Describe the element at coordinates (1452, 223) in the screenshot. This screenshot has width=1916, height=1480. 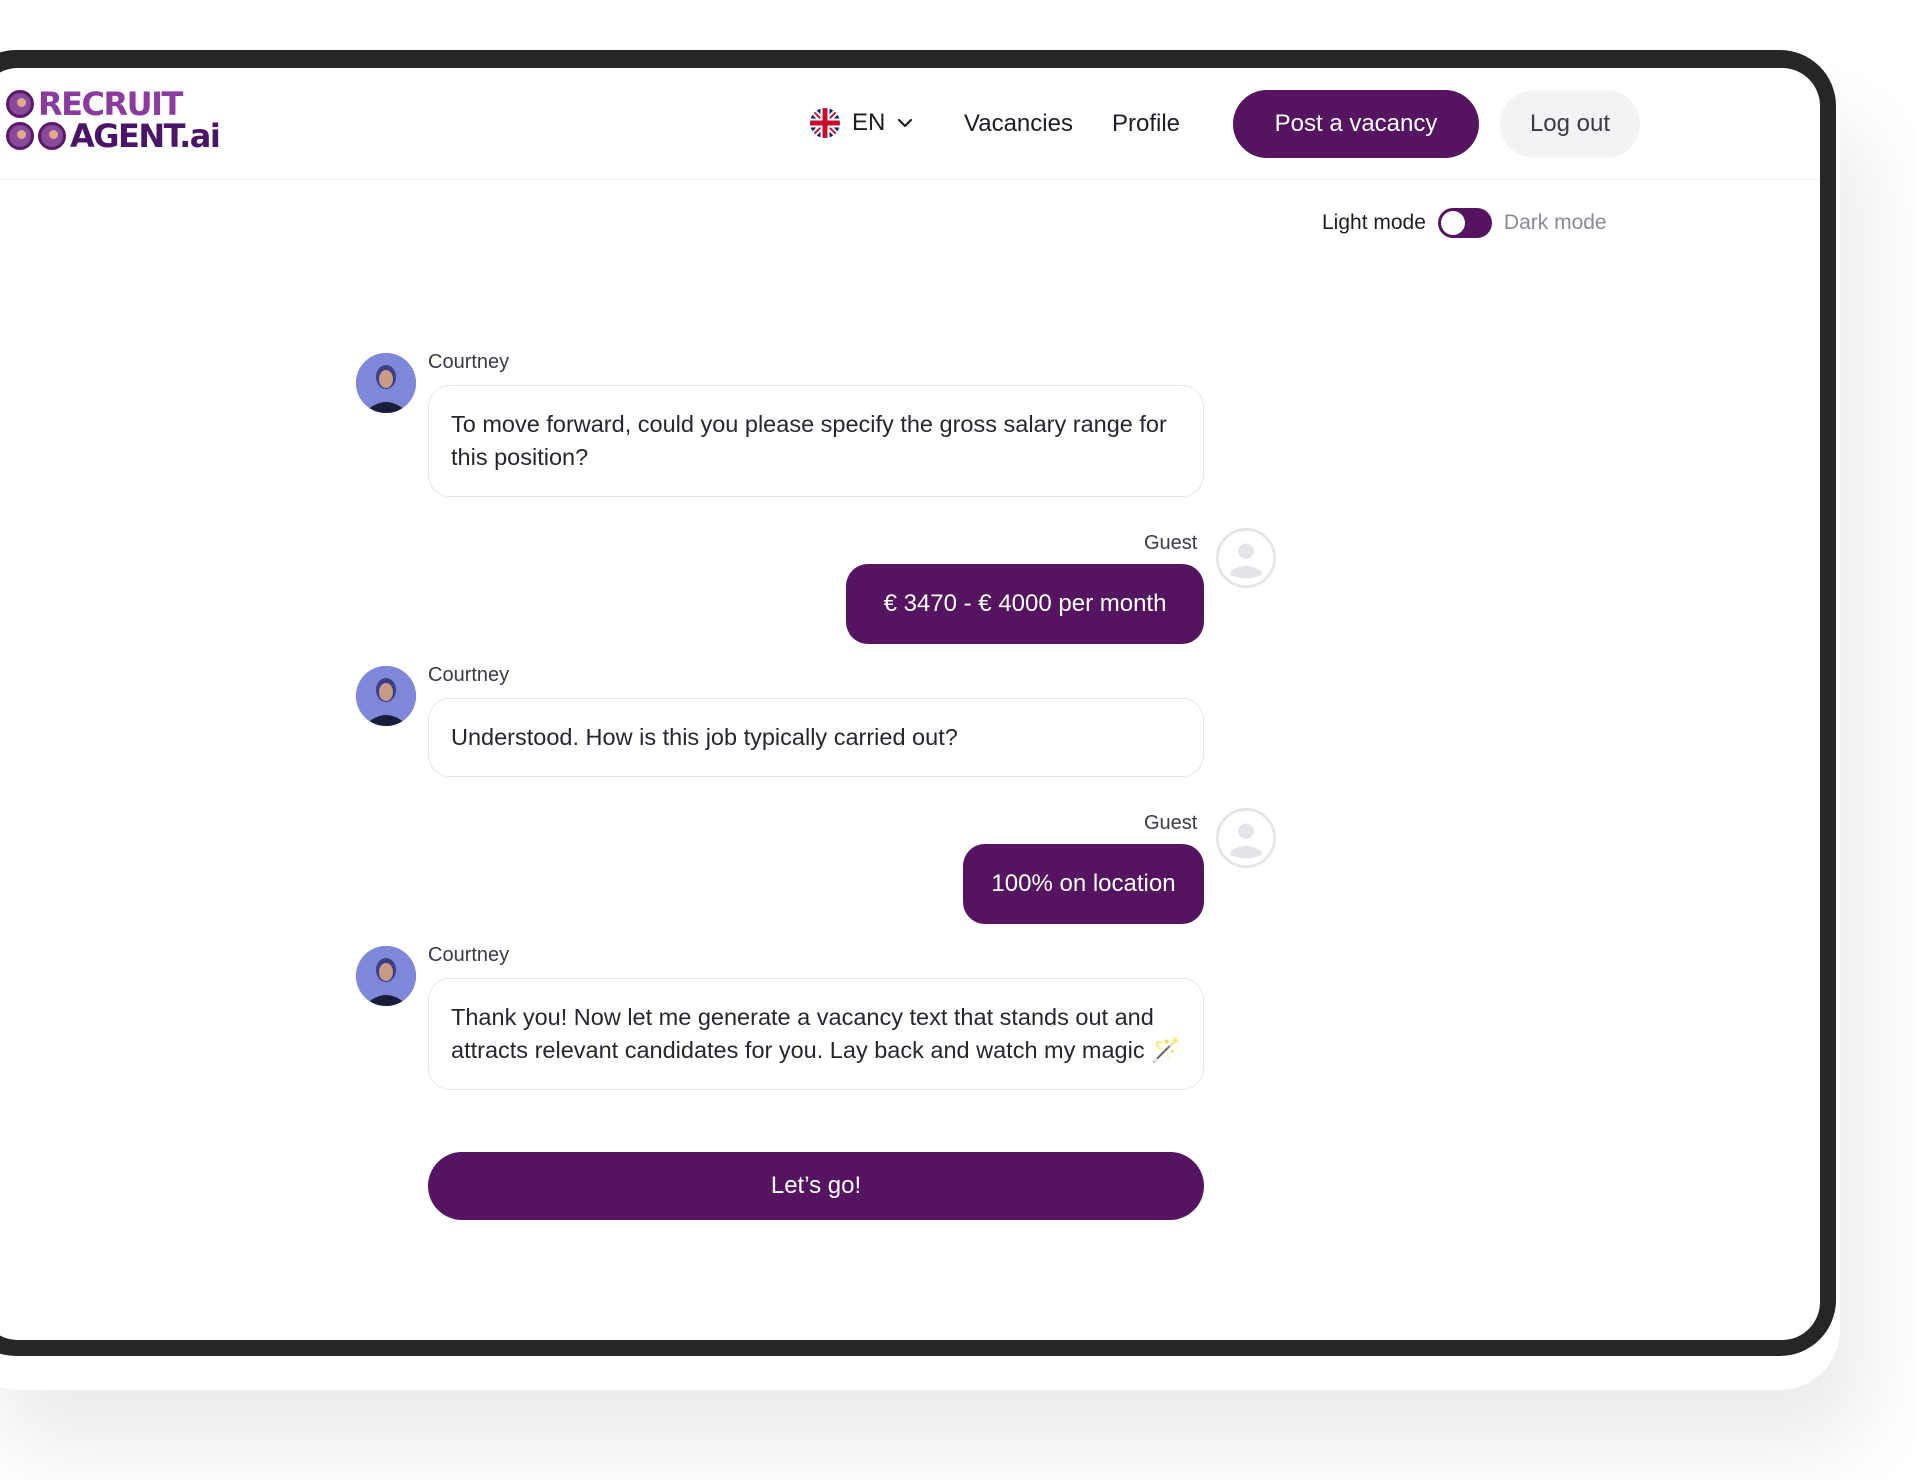
I see `toggle-knob` at that location.